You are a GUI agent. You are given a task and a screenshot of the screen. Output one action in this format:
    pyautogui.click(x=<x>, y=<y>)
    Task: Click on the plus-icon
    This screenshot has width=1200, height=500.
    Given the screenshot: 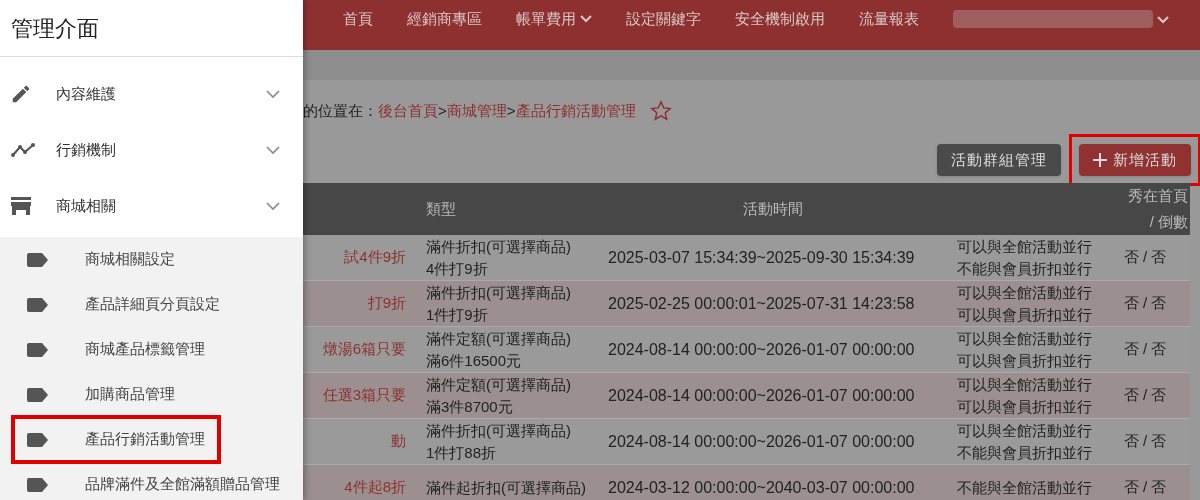 What is the action you would take?
    pyautogui.click(x=1100, y=160)
    